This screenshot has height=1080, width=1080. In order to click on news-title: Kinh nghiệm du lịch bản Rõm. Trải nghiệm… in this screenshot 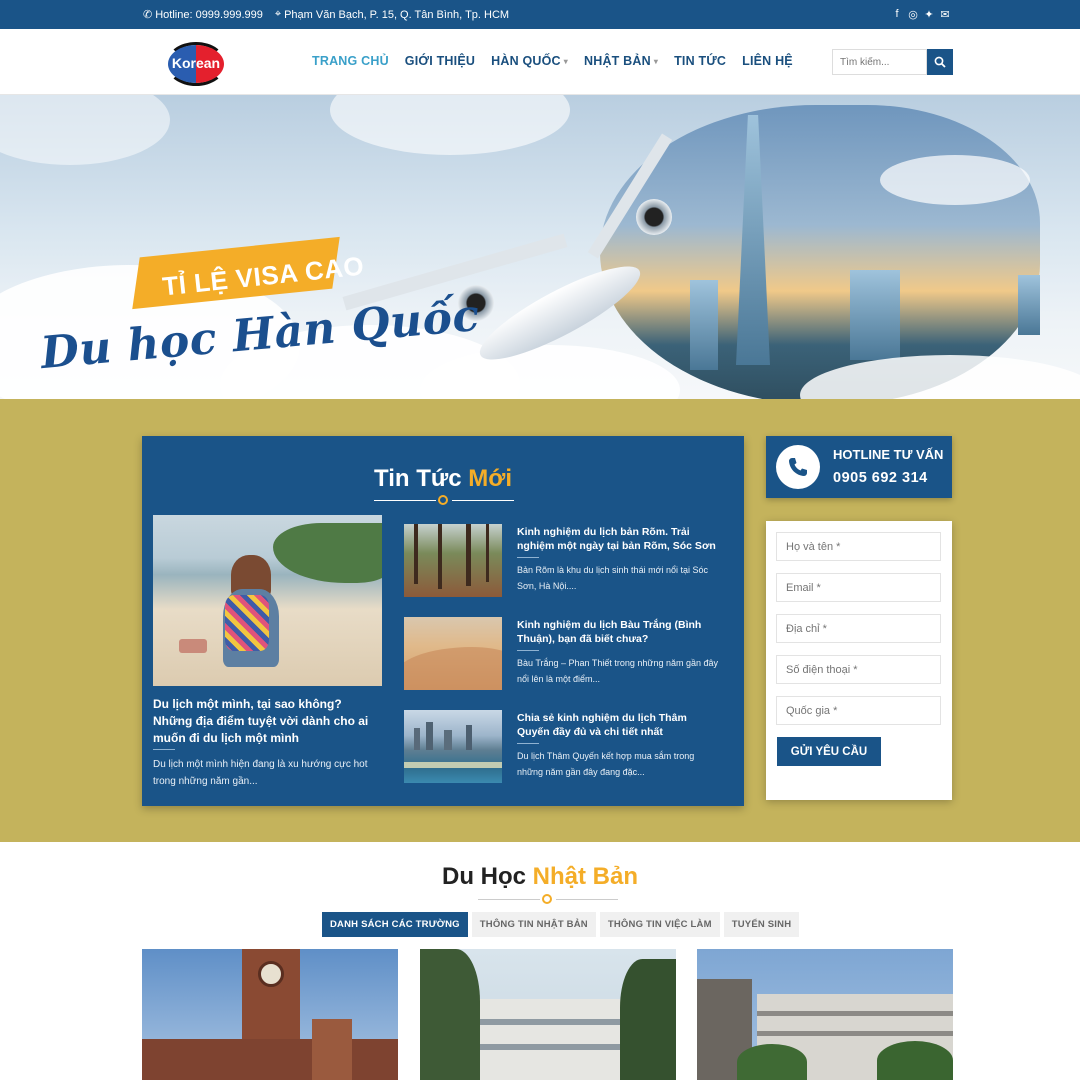, I will do `click(617, 539)`.